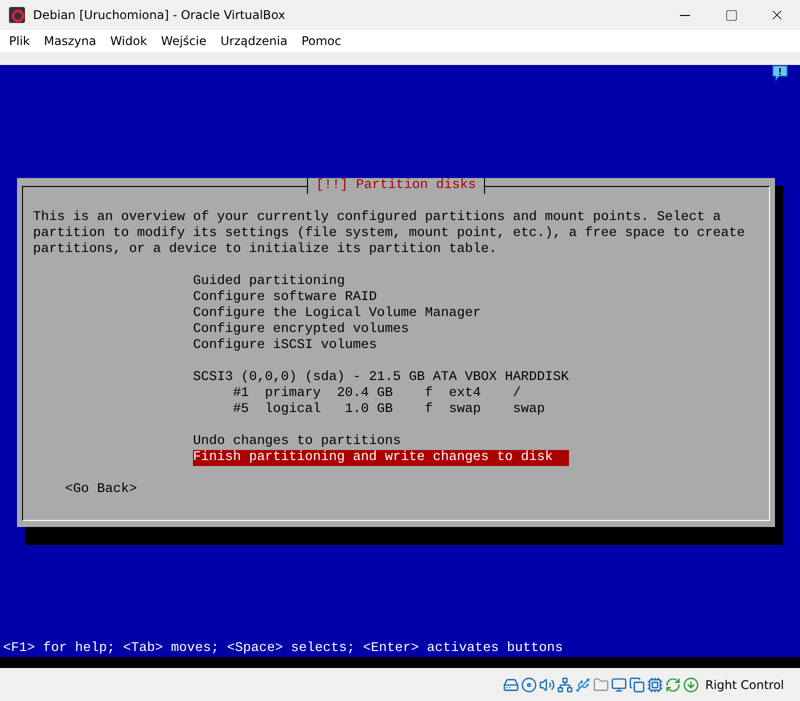 The width and height of the screenshot is (800, 701). What do you see at coordinates (731, 15) in the screenshot?
I see `maximize-icon` at bounding box center [731, 15].